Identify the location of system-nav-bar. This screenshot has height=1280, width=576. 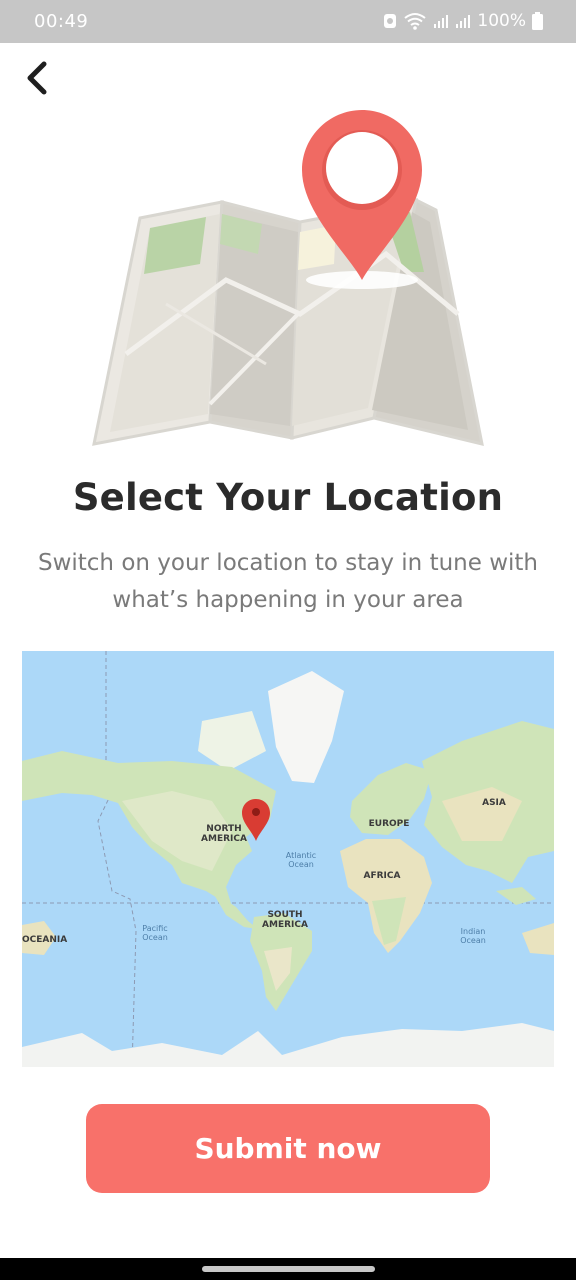
(288, 1269).